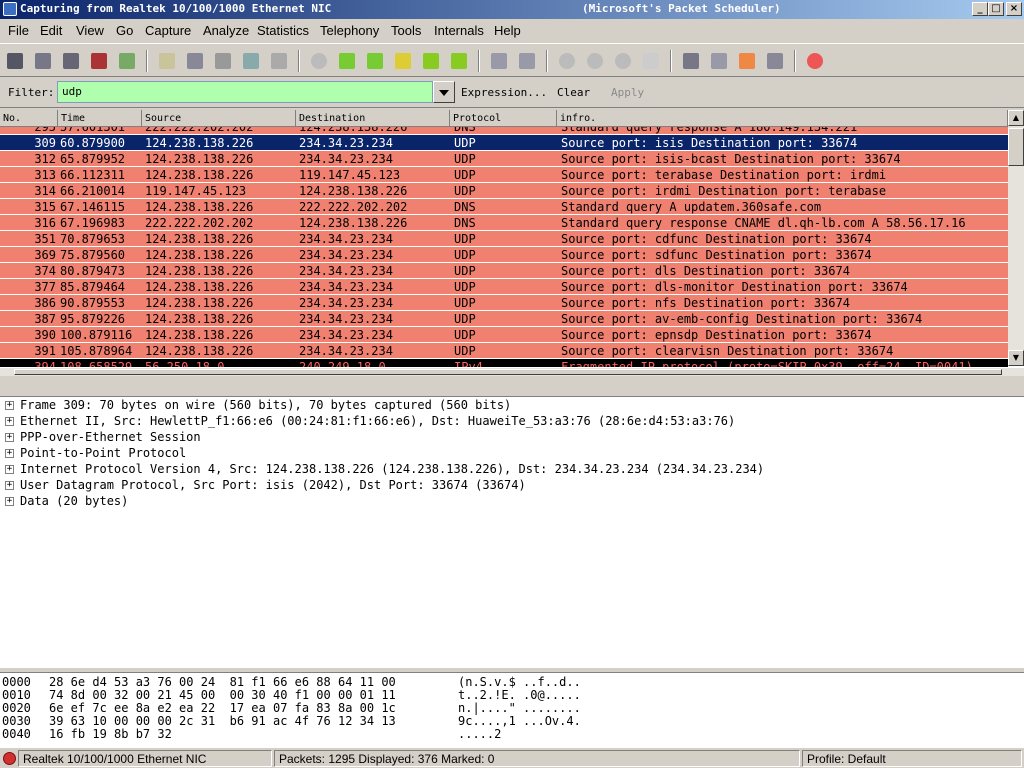 The height and width of the screenshot is (768, 1024). Describe the element at coordinates (223, 61) in the screenshot. I see `close-file-button` at that location.